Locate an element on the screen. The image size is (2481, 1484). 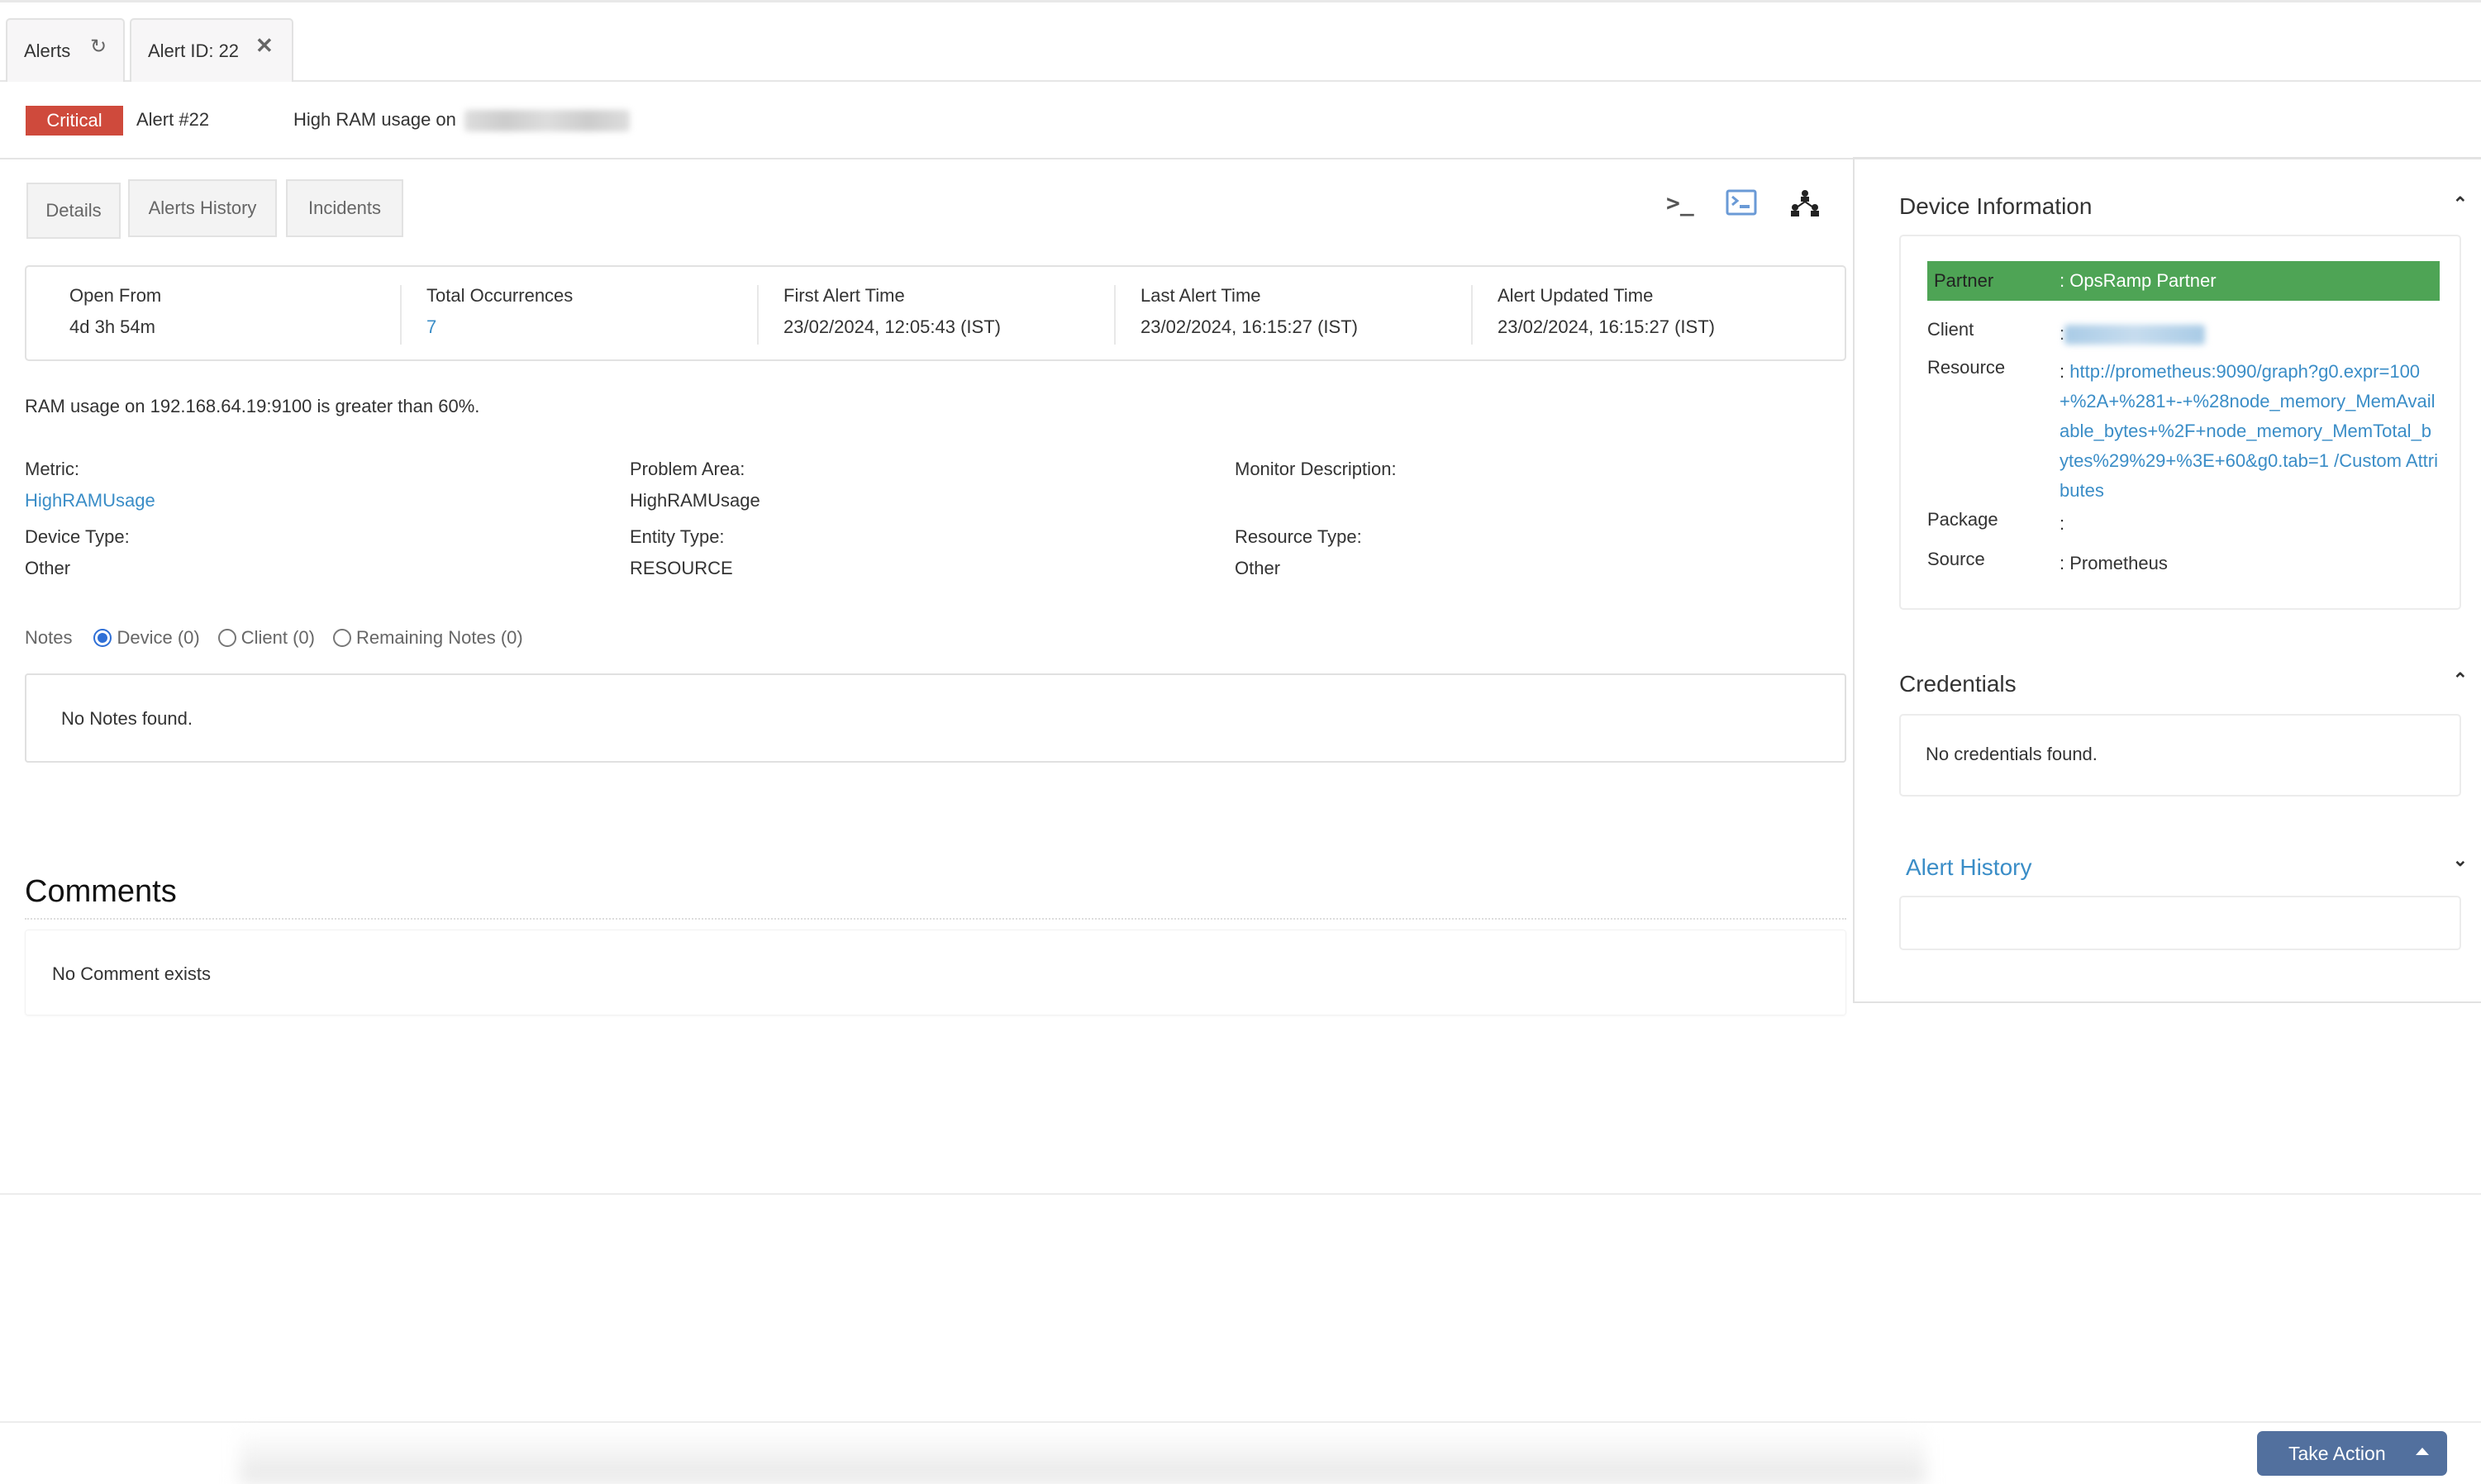
credentials-empty-text: No credentials found. is located at coordinates (2012, 754).